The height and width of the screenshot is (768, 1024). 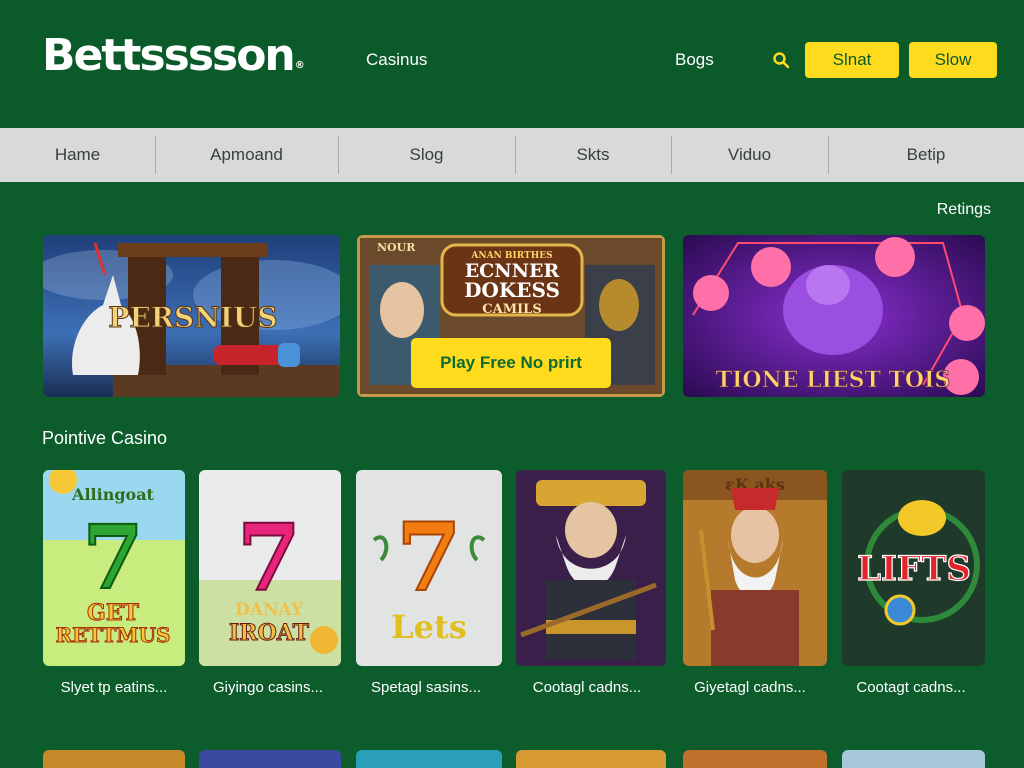 I want to click on nav-link-blogs: Bogs, so click(x=694, y=60).